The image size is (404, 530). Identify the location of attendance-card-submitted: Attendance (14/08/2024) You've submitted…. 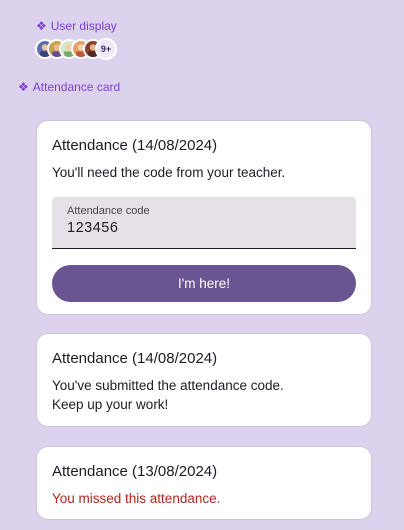
(204, 380).